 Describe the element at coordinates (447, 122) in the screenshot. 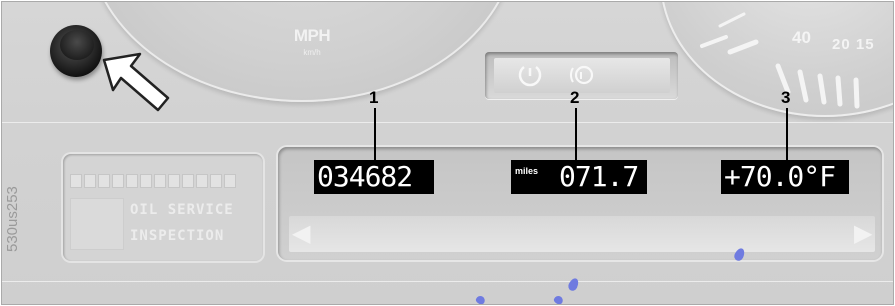

I see `divider-upper` at that location.